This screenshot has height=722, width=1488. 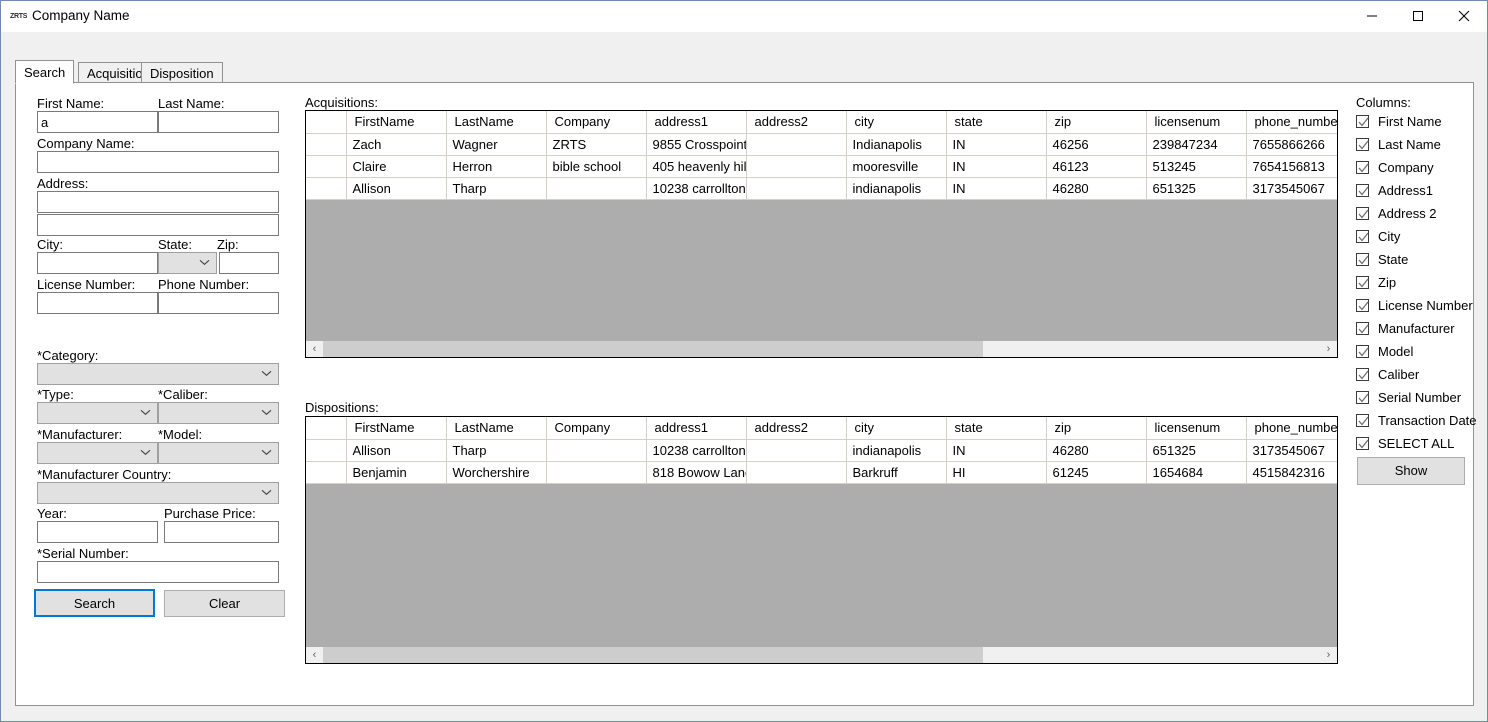 I want to click on cell-company: ZRTS, so click(x=596, y=144).